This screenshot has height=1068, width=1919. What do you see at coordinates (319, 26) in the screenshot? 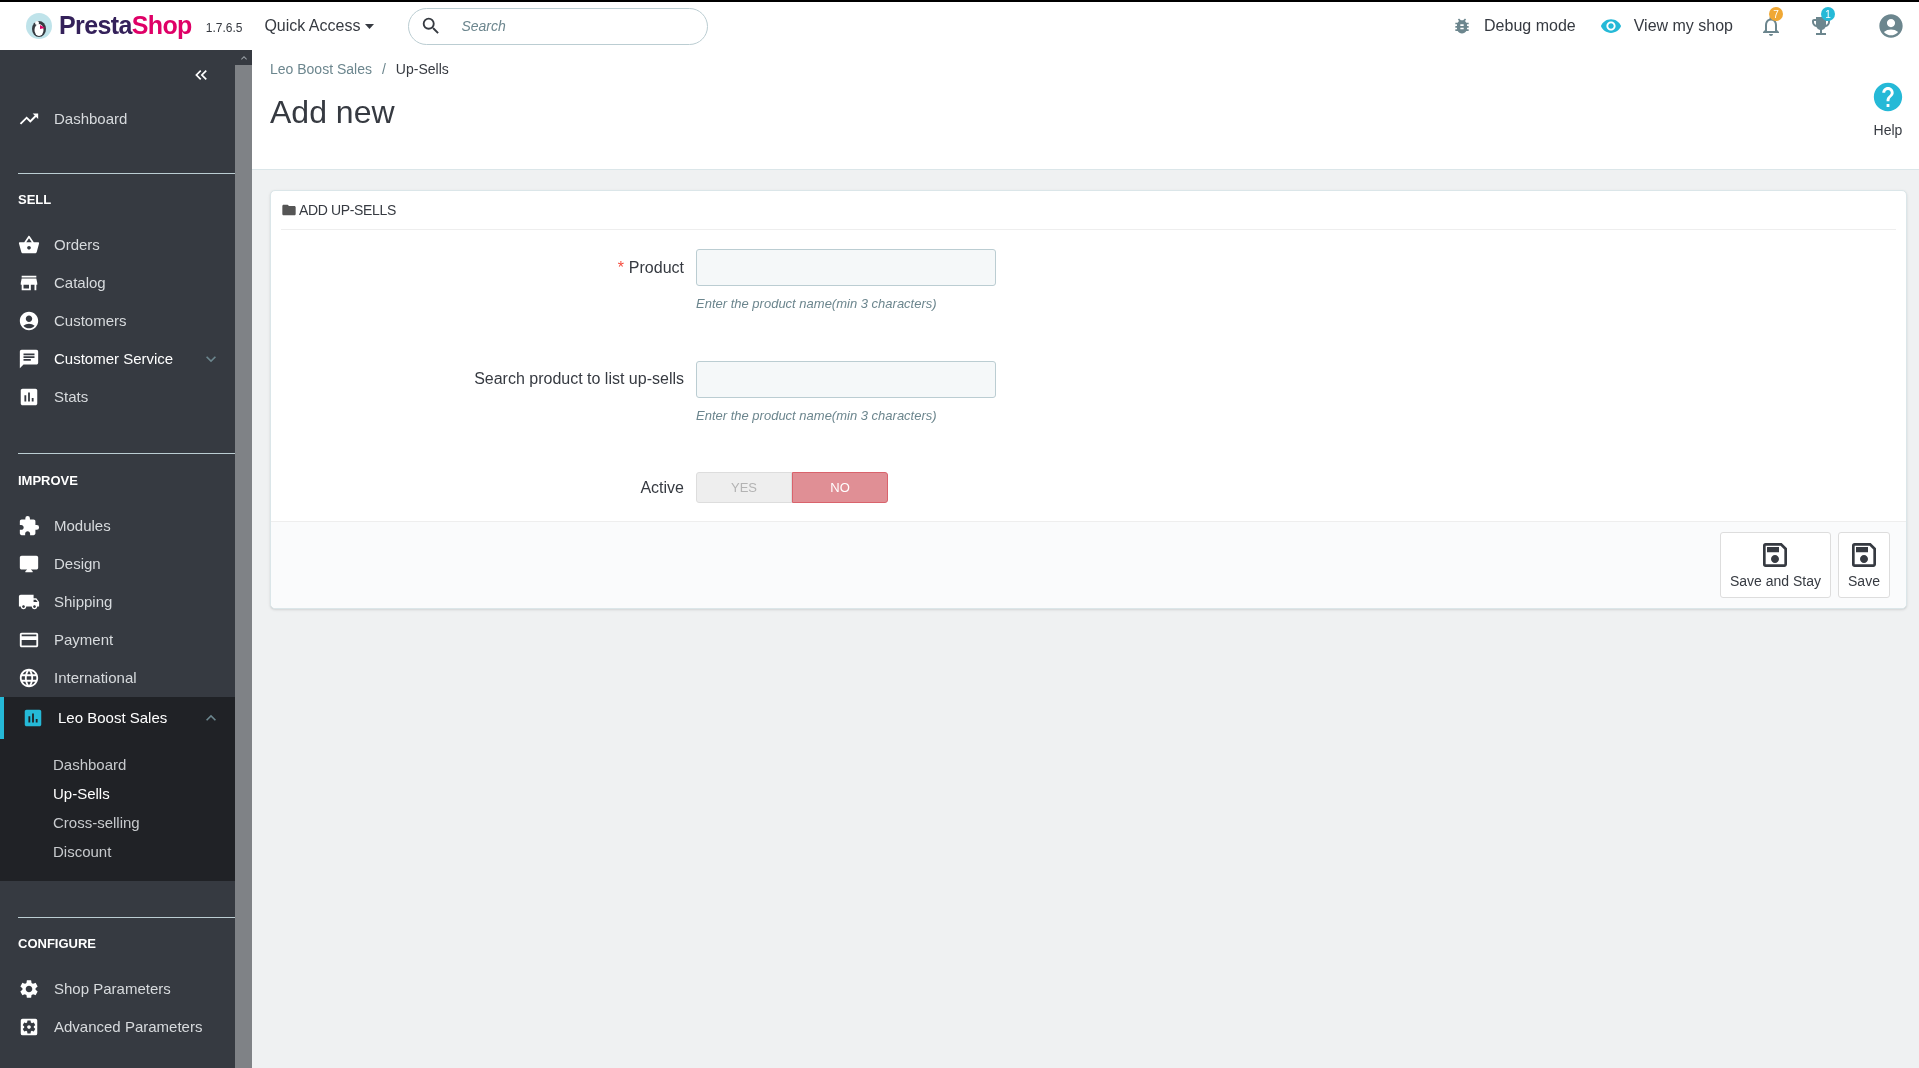
I see `quick-access-button: Quick Access` at bounding box center [319, 26].